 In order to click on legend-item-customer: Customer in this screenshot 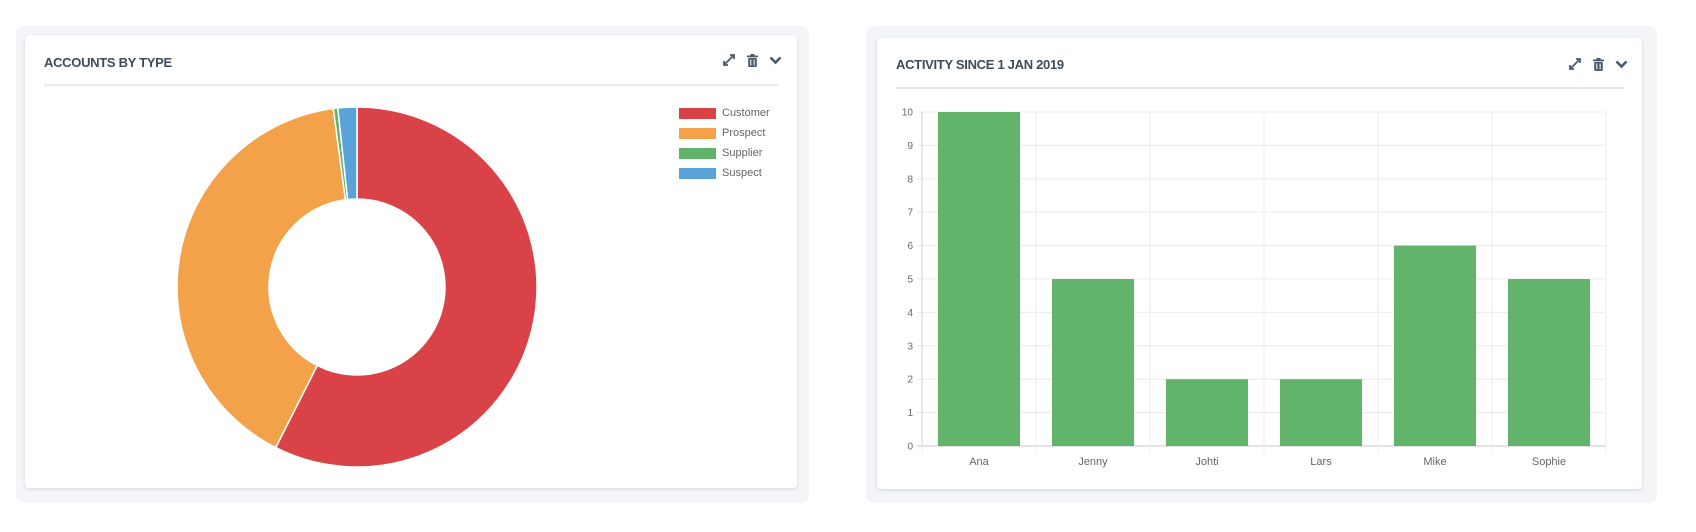, I will do `click(724, 113)`.